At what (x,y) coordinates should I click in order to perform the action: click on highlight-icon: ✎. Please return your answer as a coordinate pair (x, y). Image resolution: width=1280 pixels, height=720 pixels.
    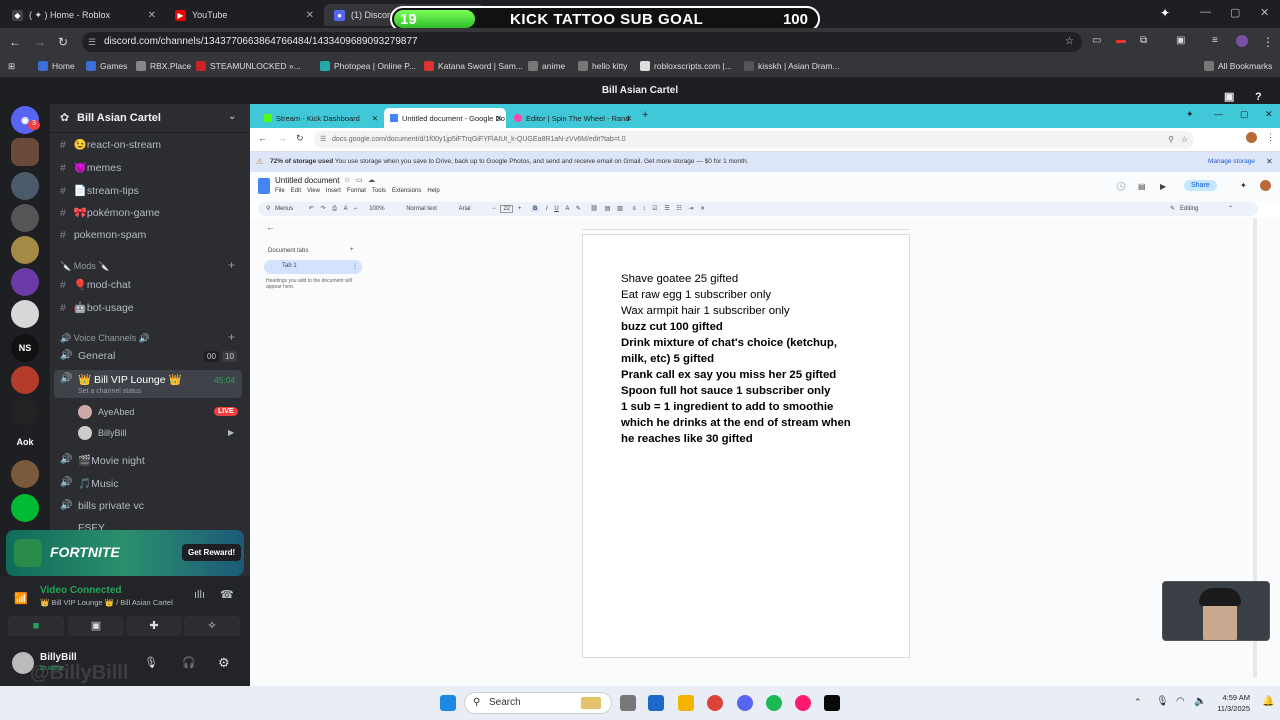
    Looking at the image, I should click on (578, 209).